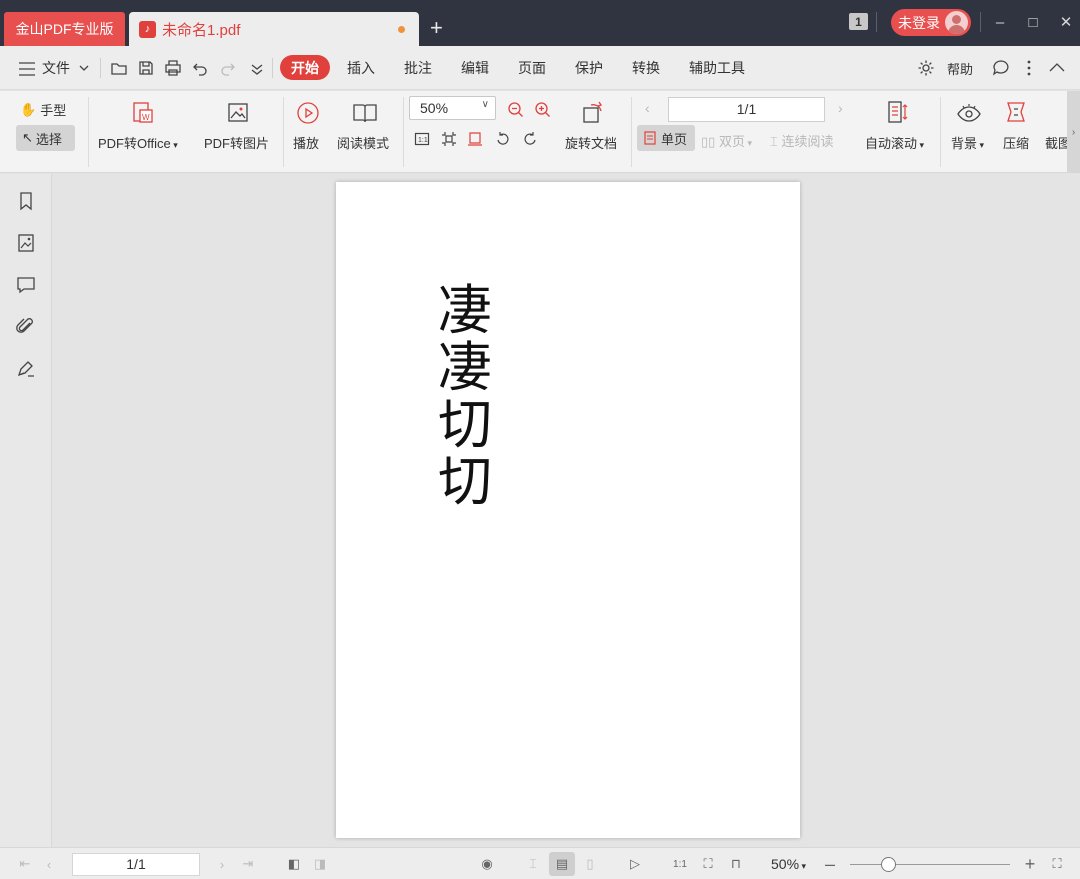 The width and height of the screenshot is (1080, 879). What do you see at coordinates (26, 510) in the screenshot?
I see `left-sidebar` at bounding box center [26, 510].